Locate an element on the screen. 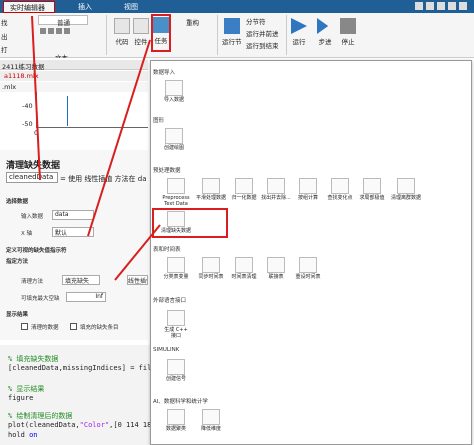 Image resolution: width=474 pixels, height=445 pixels. arrow-to-task is located at coordinates (119, 138).